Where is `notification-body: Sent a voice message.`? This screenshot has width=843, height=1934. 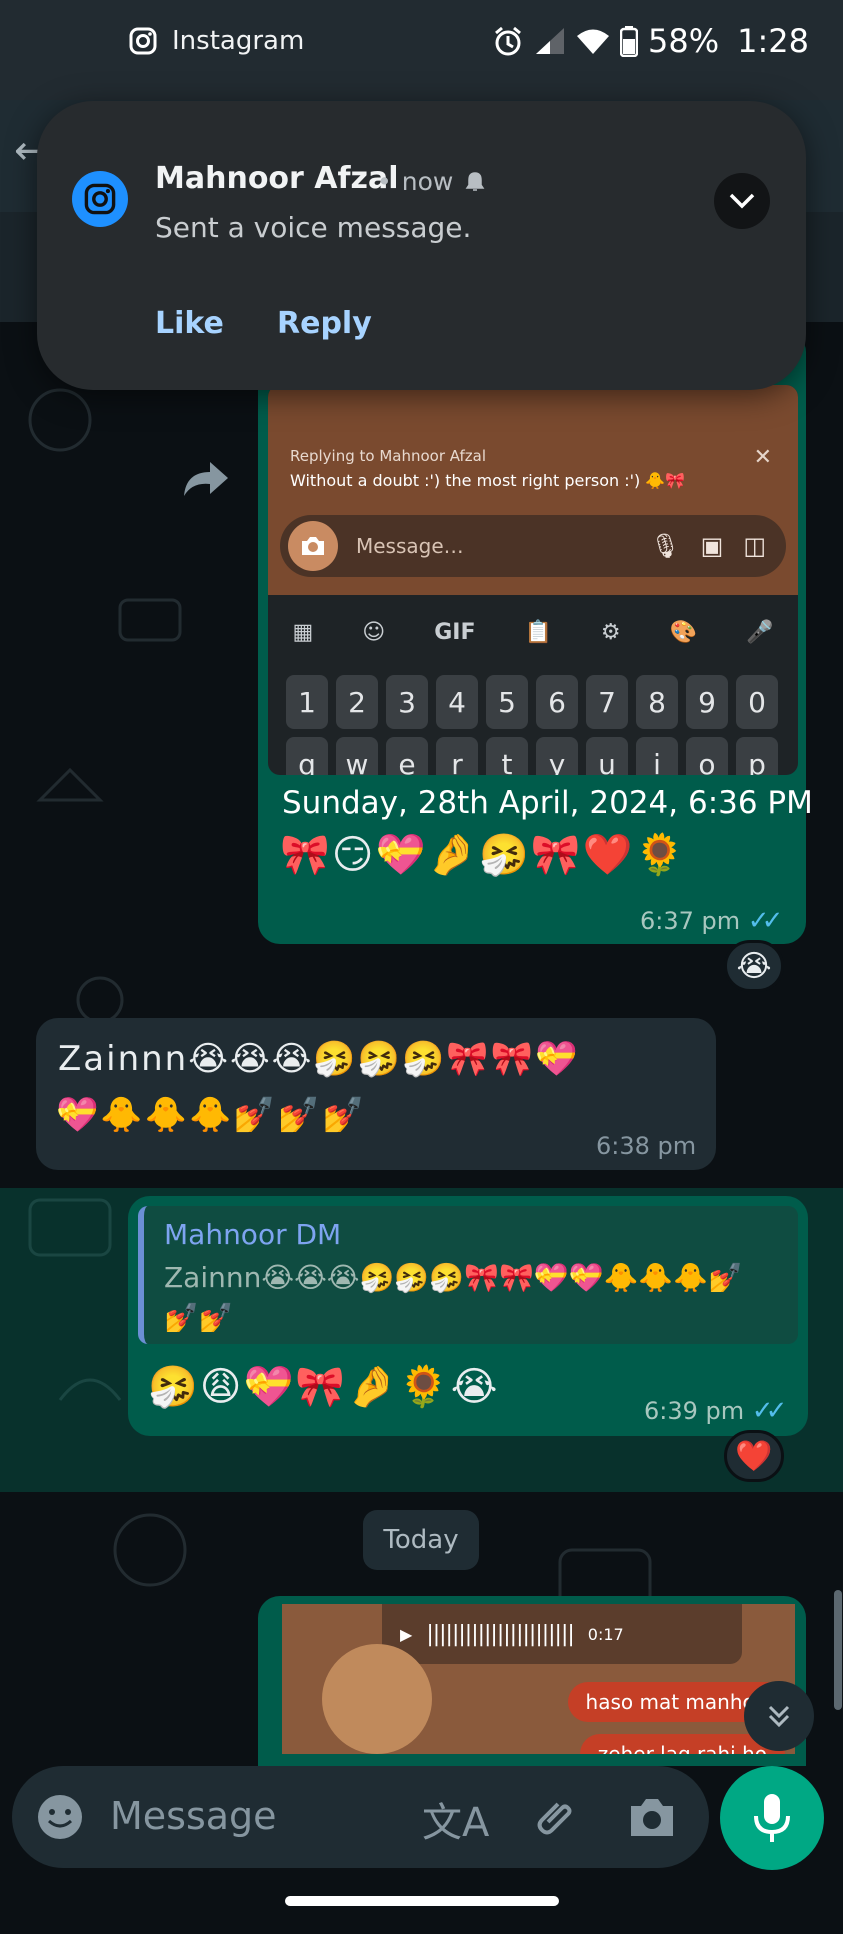
notification-body: Sent a voice message. is located at coordinates (313, 227).